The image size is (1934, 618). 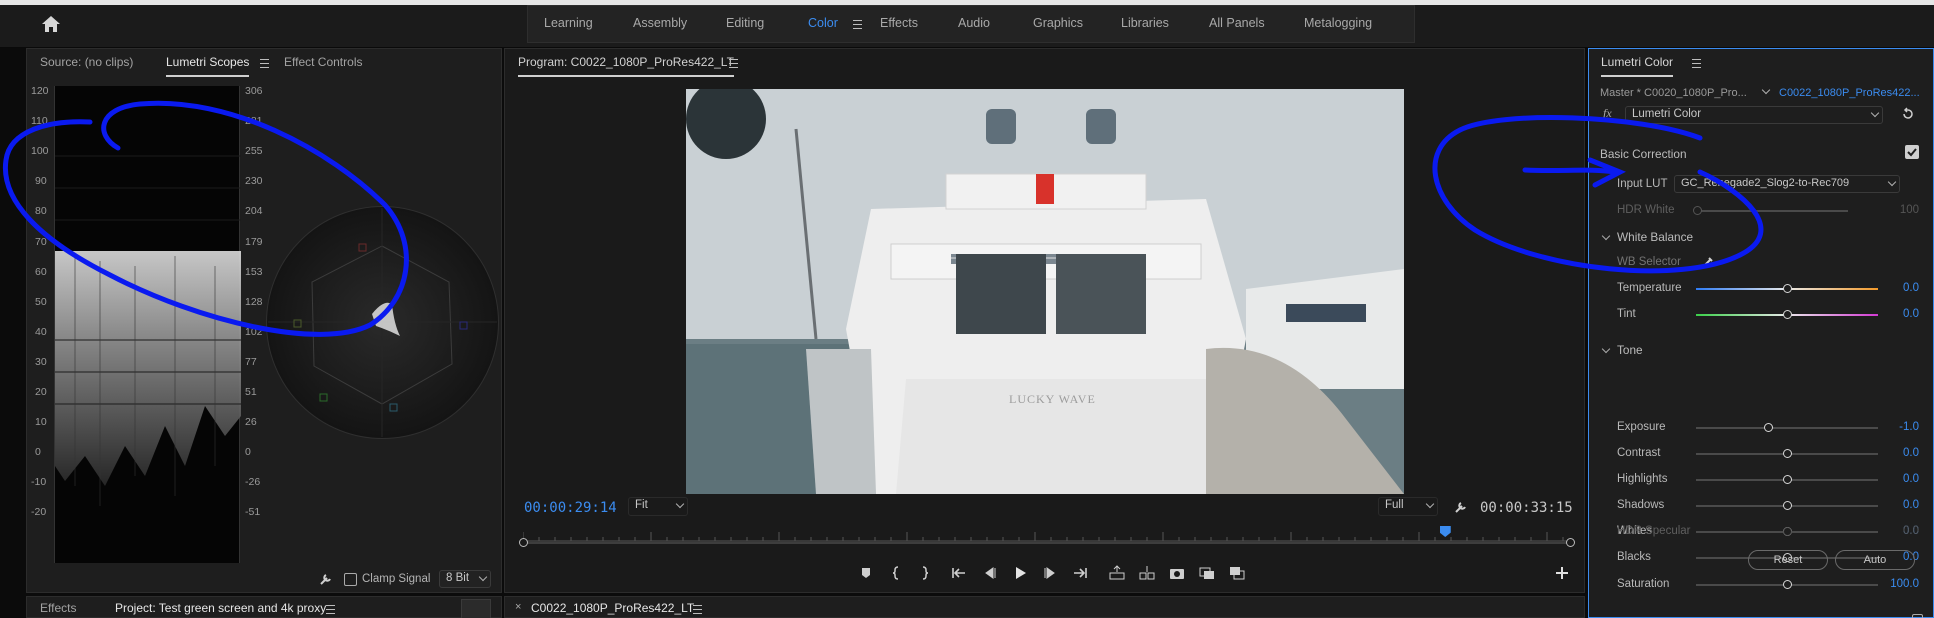 What do you see at coordinates (959, 573) in the screenshot?
I see `go-to-in-icon` at bounding box center [959, 573].